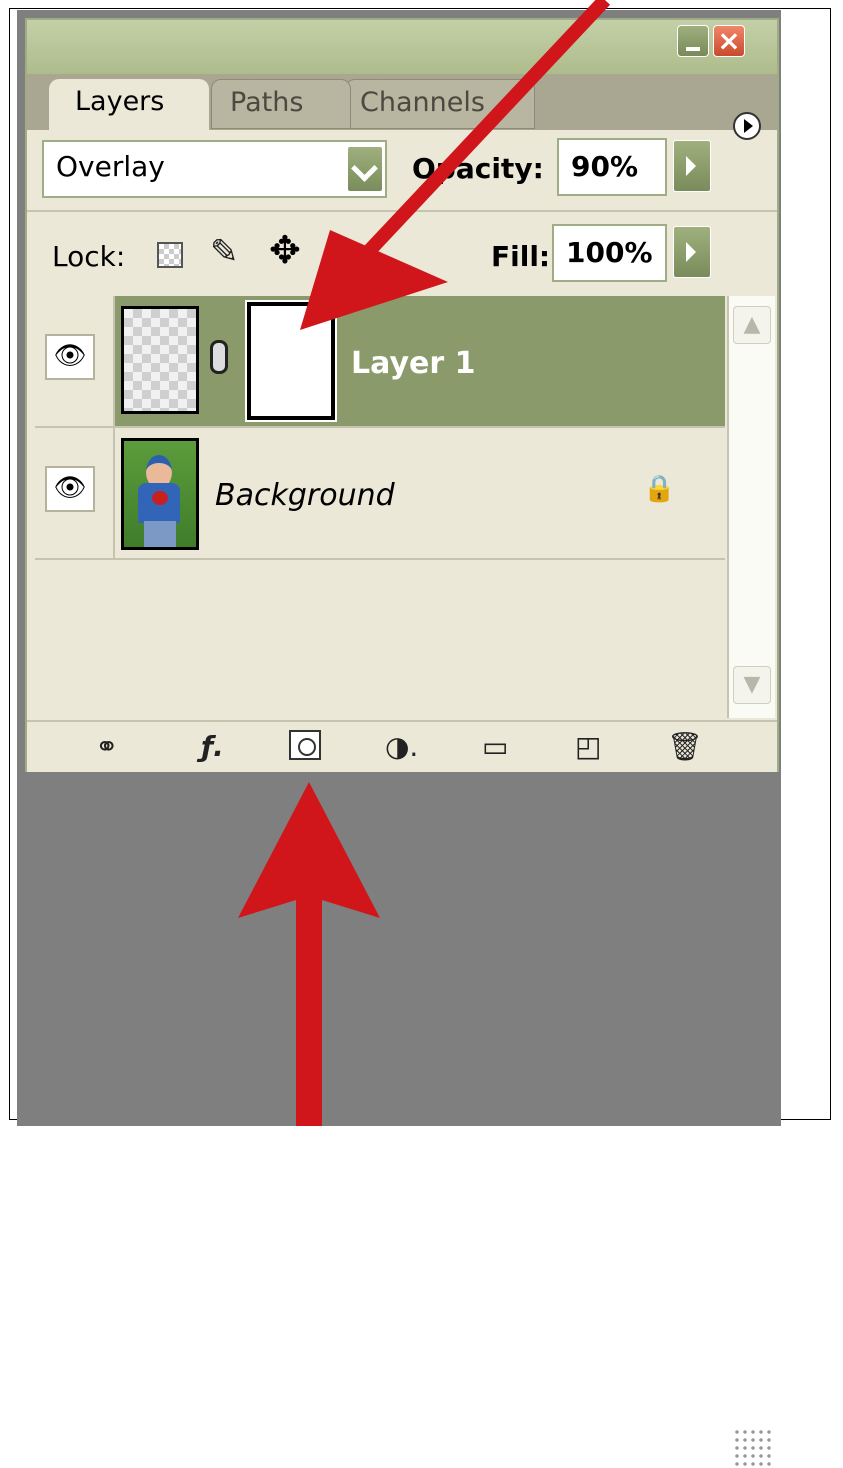  Describe the element at coordinates (402, 47) in the screenshot. I see `panel-titlebar: ×` at that location.